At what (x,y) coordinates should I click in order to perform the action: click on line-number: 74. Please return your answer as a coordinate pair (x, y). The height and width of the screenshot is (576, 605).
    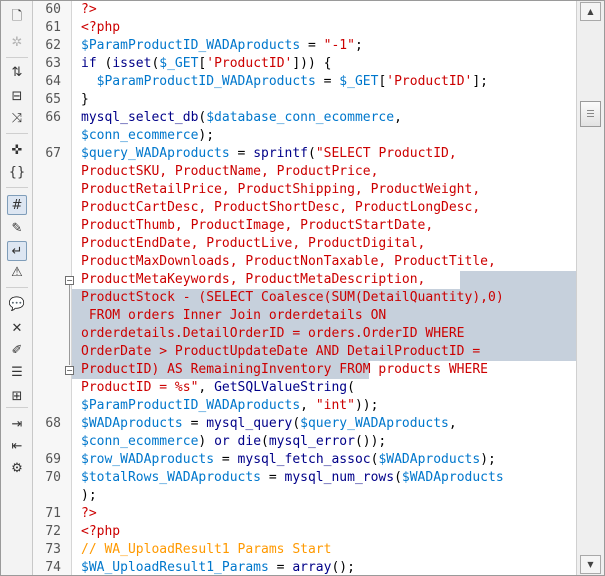
    Looking at the image, I should click on (53, 567).